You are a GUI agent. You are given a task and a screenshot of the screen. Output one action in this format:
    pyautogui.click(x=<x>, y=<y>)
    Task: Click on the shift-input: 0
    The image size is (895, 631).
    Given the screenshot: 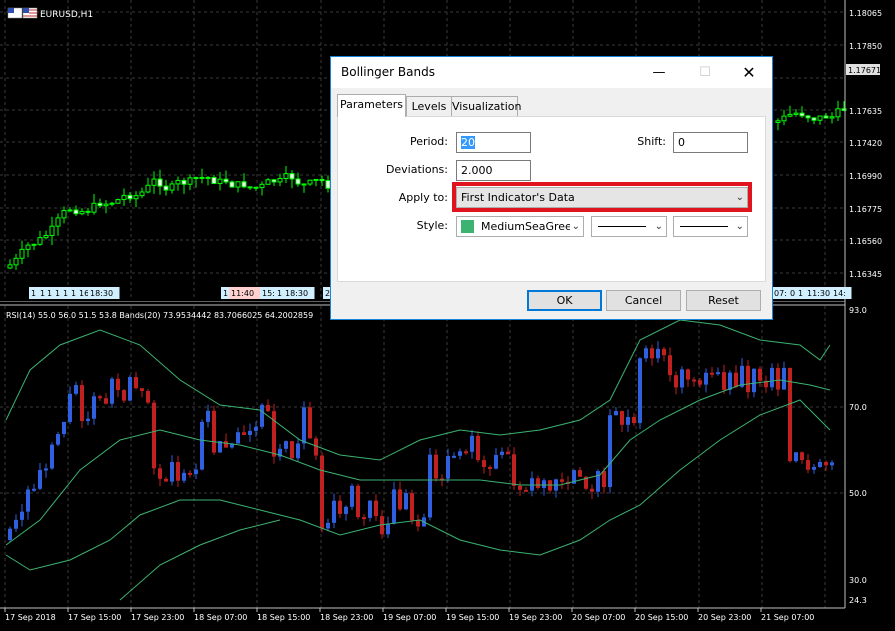 What is the action you would take?
    pyautogui.click(x=710, y=142)
    